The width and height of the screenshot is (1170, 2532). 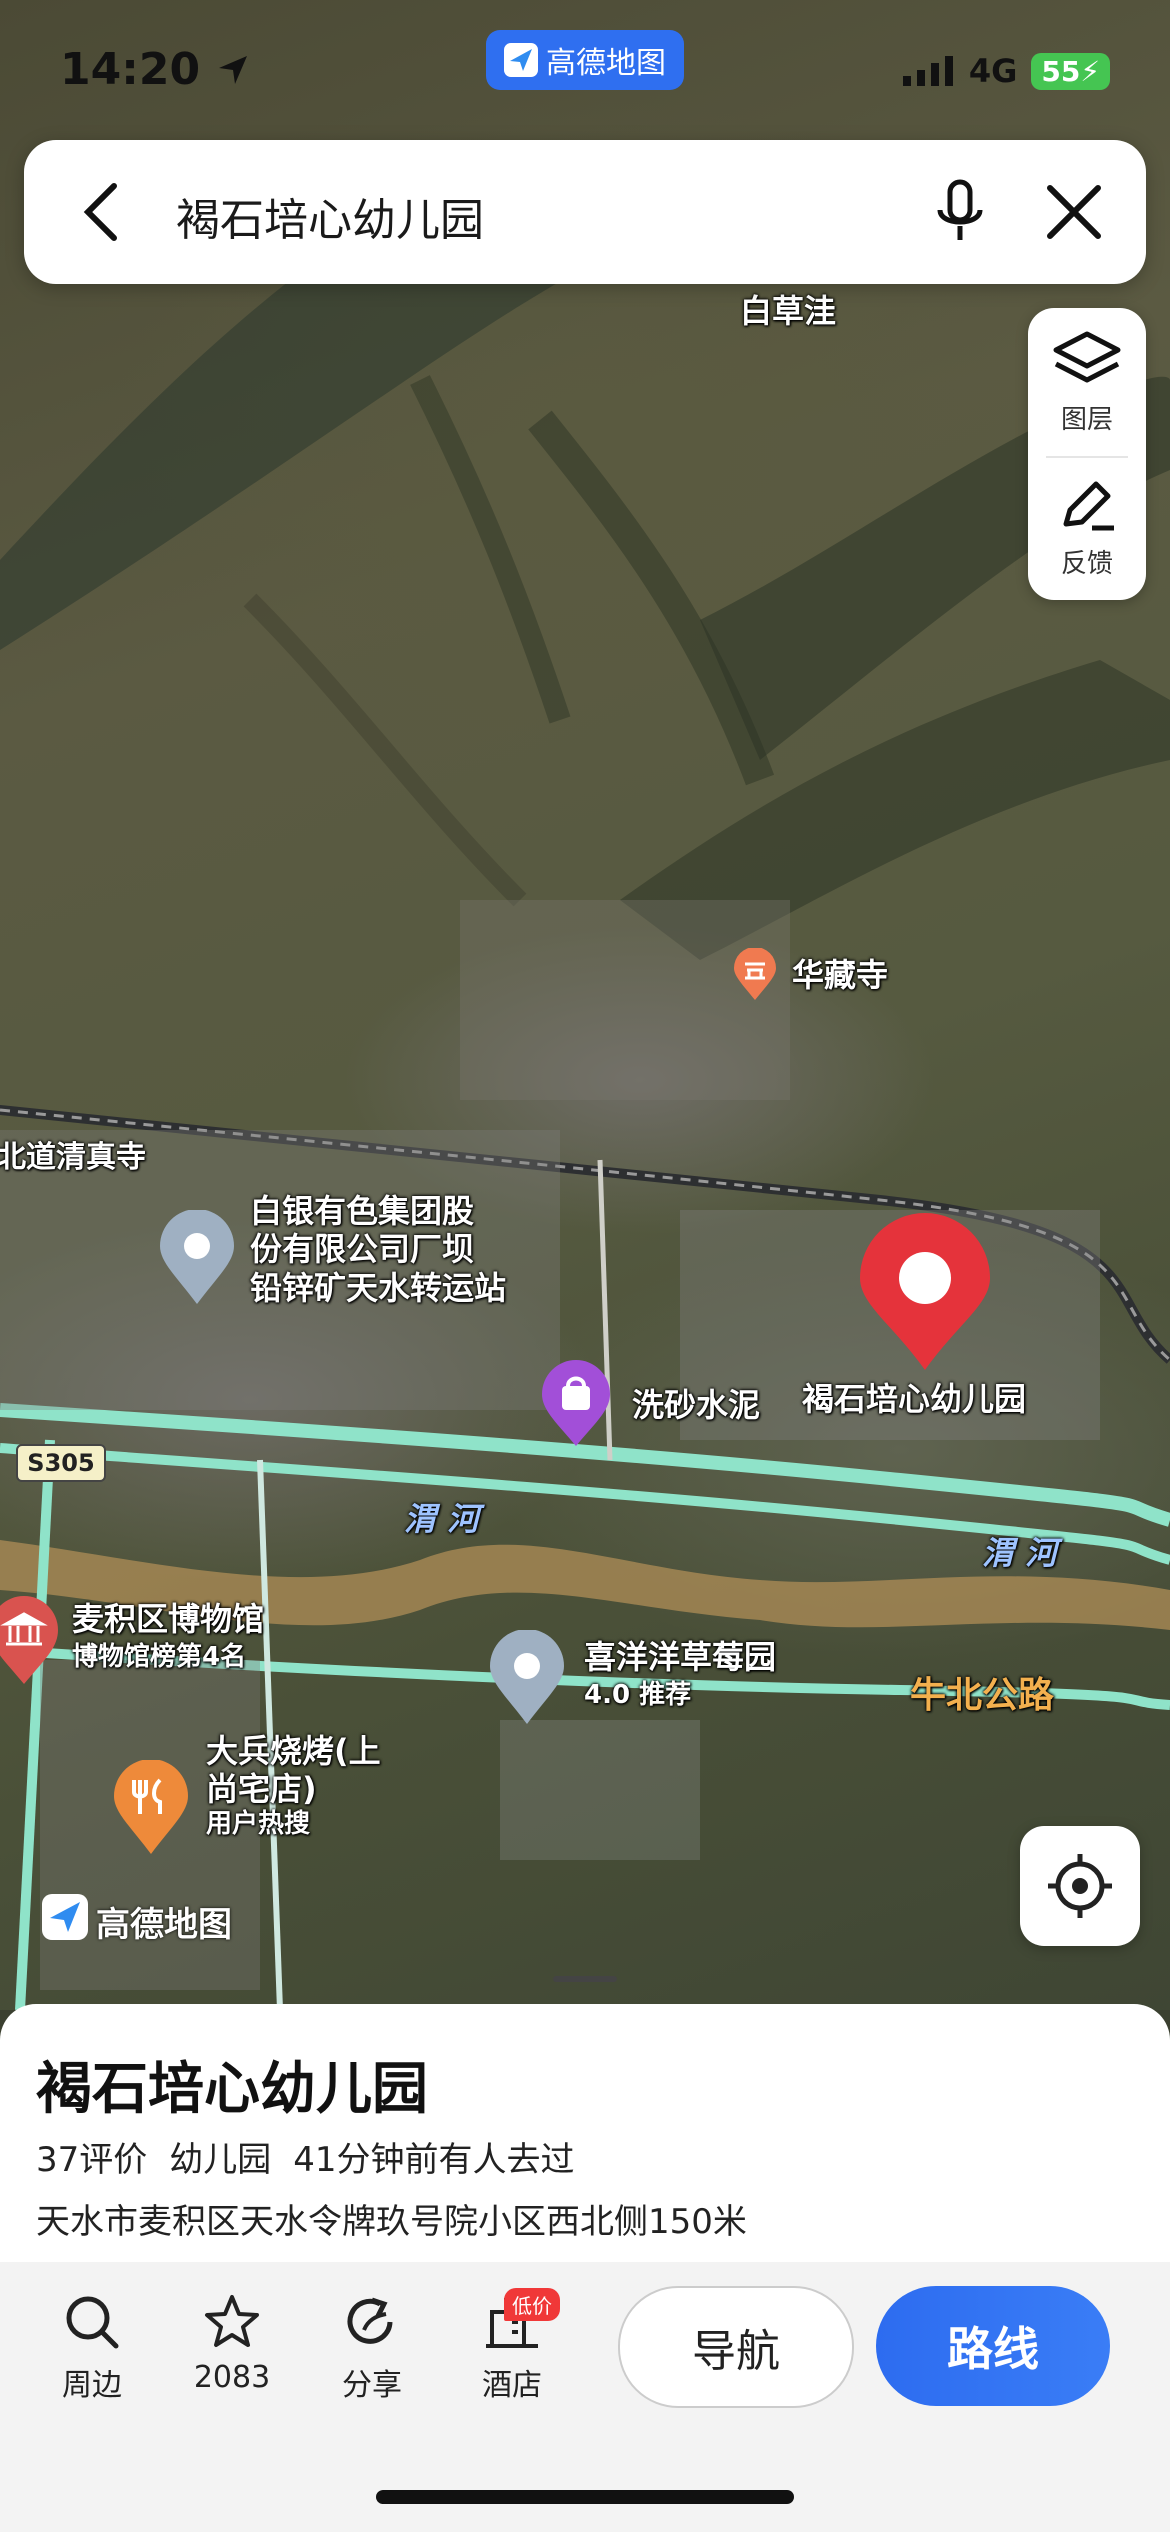 What do you see at coordinates (370, 2320) in the screenshot?
I see `share-icon` at bounding box center [370, 2320].